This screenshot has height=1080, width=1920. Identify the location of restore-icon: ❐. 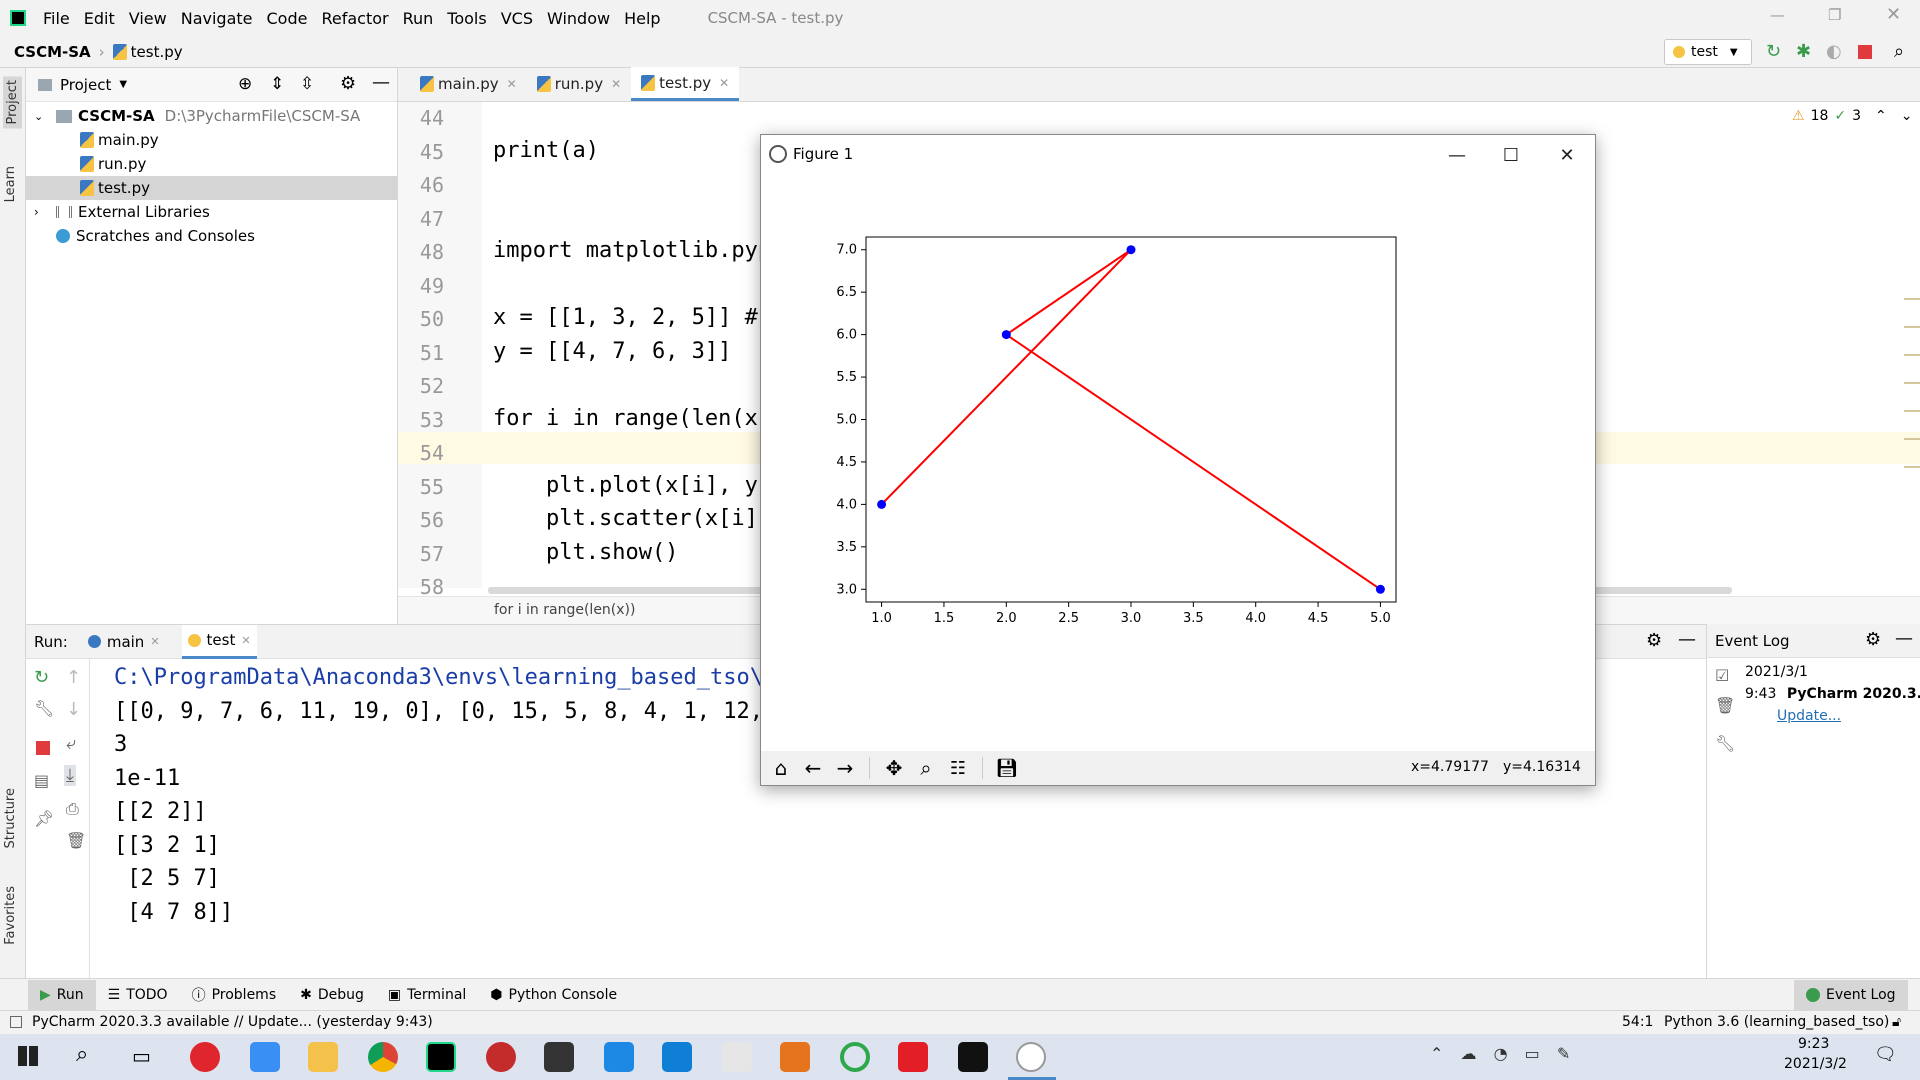
(1834, 15).